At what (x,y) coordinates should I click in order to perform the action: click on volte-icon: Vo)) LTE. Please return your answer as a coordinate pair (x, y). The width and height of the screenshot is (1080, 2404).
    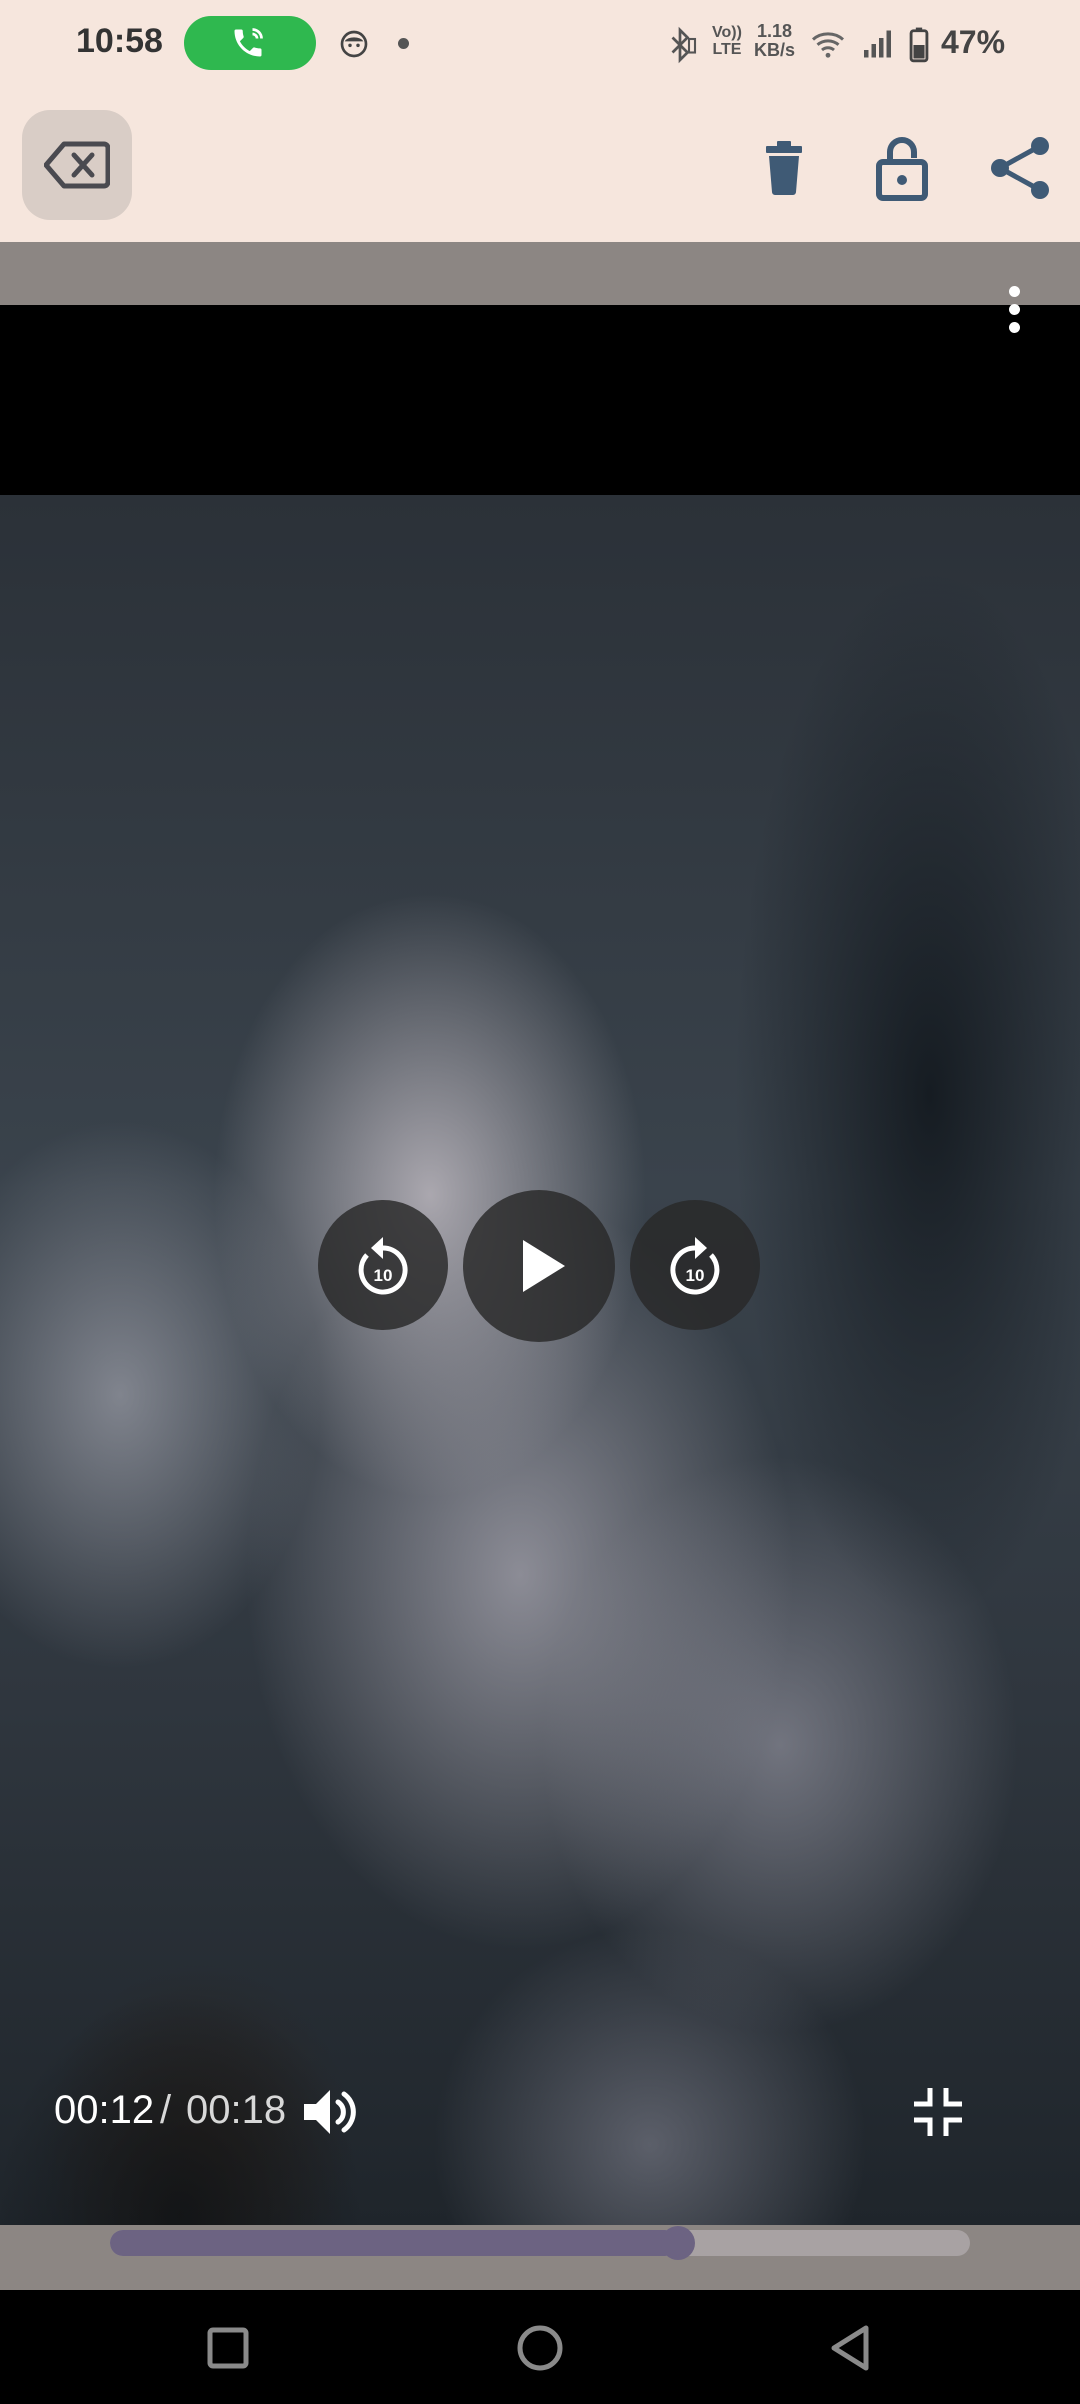
    Looking at the image, I should click on (727, 41).